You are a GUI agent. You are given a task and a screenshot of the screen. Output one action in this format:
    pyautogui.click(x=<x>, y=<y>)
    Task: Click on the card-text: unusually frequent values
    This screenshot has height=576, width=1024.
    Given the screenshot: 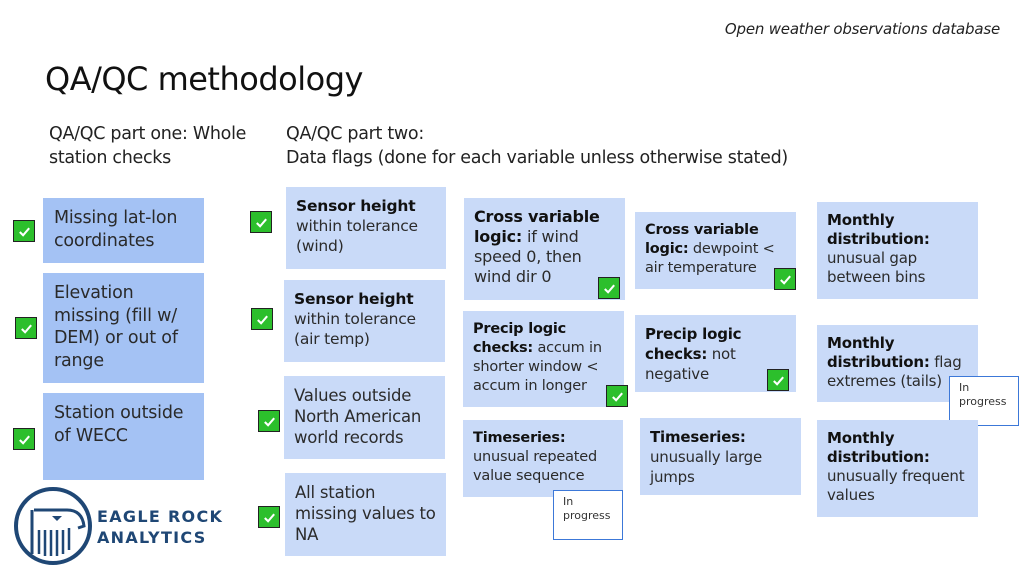 What is the action you would take?
    pyautogui.click(x=896, y=485)
    